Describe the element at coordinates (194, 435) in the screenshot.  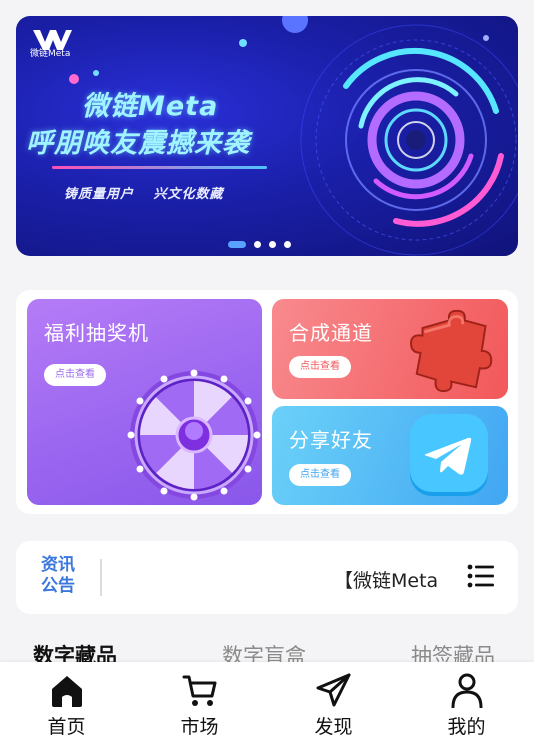
I see `prize-wheel-icon` at that location.